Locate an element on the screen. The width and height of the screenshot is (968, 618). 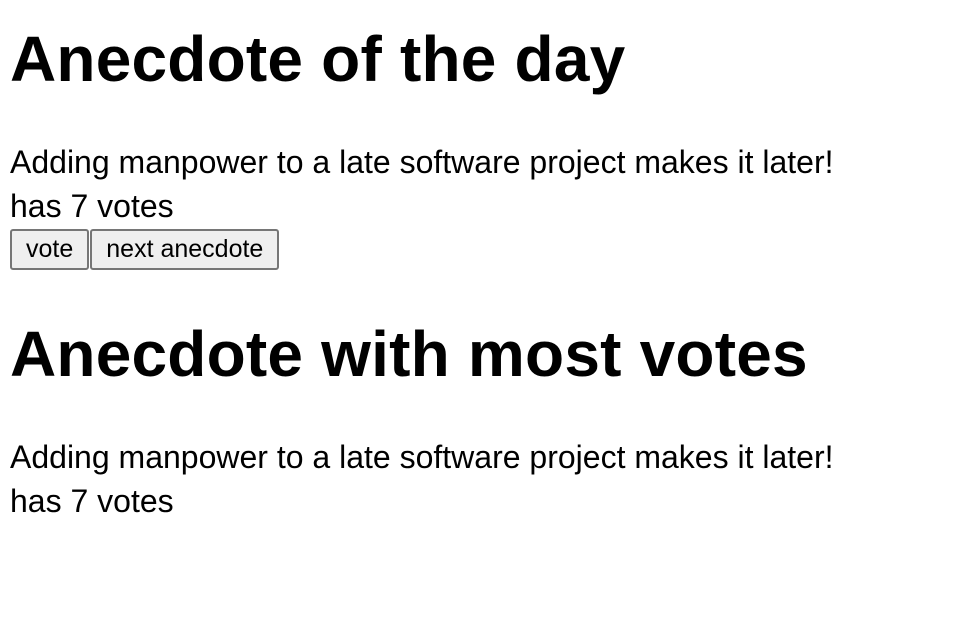
most-votes-heading: Anecdote with most votes is located at coordinates (409, 354).